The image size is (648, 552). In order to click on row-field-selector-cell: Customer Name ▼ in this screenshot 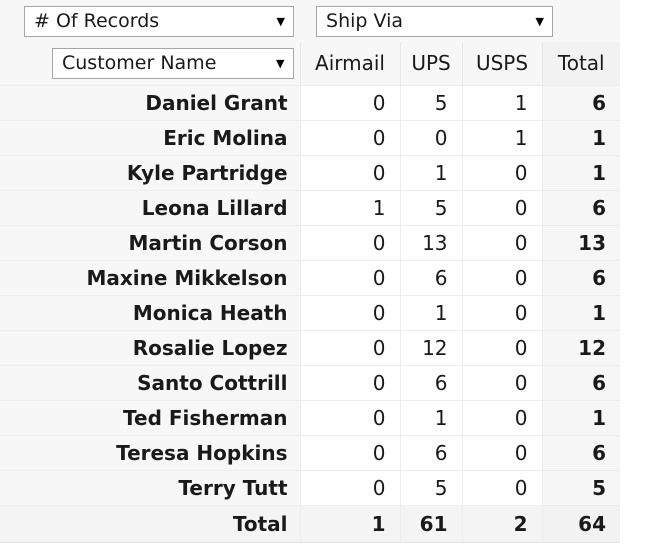, I will do `click(150, 63)`.